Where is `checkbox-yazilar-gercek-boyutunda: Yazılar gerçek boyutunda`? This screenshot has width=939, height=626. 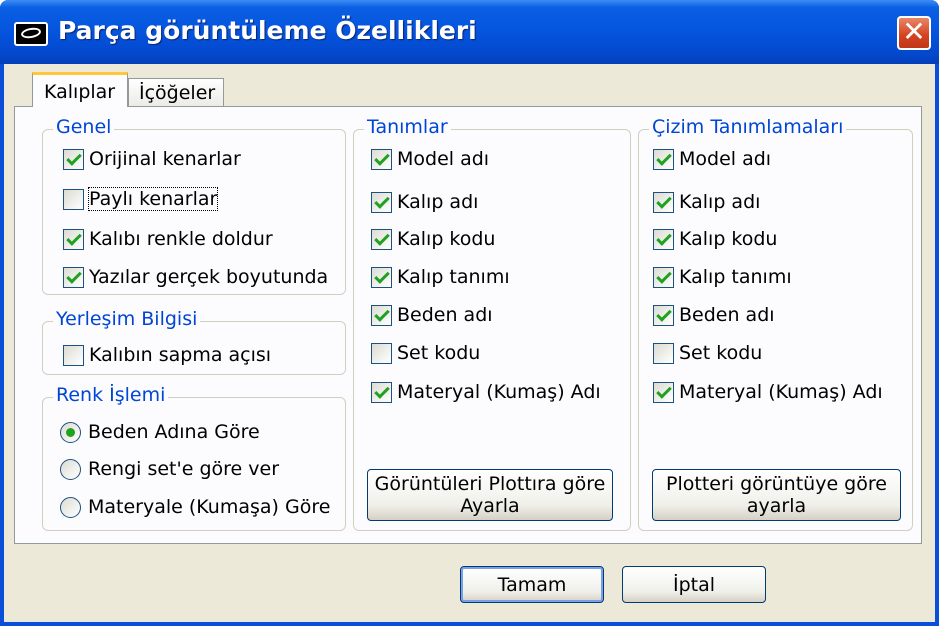
checkbox-yazilar-gercek-boyutunda: Yazılar gerçek boyutunda is located at coordinates (195, 277).